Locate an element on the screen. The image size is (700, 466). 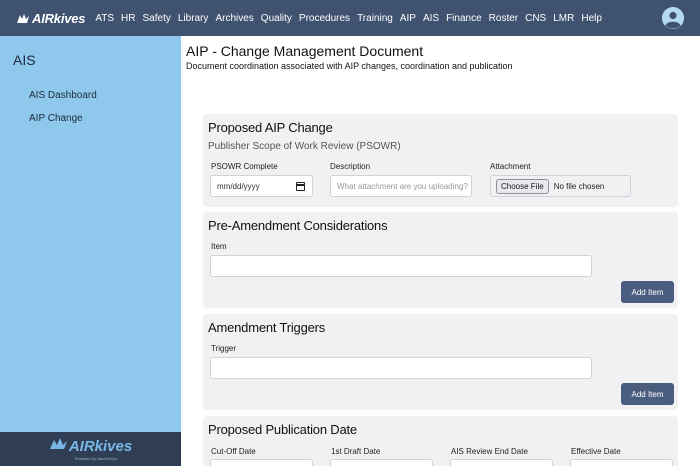
footer-logo-text: AIRkives is located at coordinates (100, 446).